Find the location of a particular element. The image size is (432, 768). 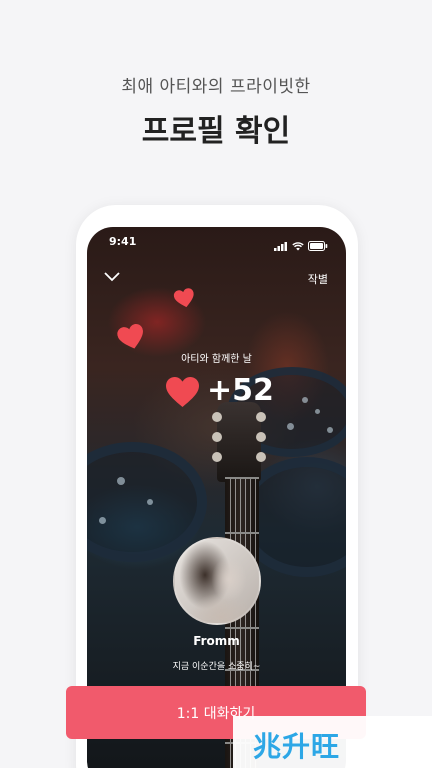

guitar-headstock is located at coordinates (239, 442).